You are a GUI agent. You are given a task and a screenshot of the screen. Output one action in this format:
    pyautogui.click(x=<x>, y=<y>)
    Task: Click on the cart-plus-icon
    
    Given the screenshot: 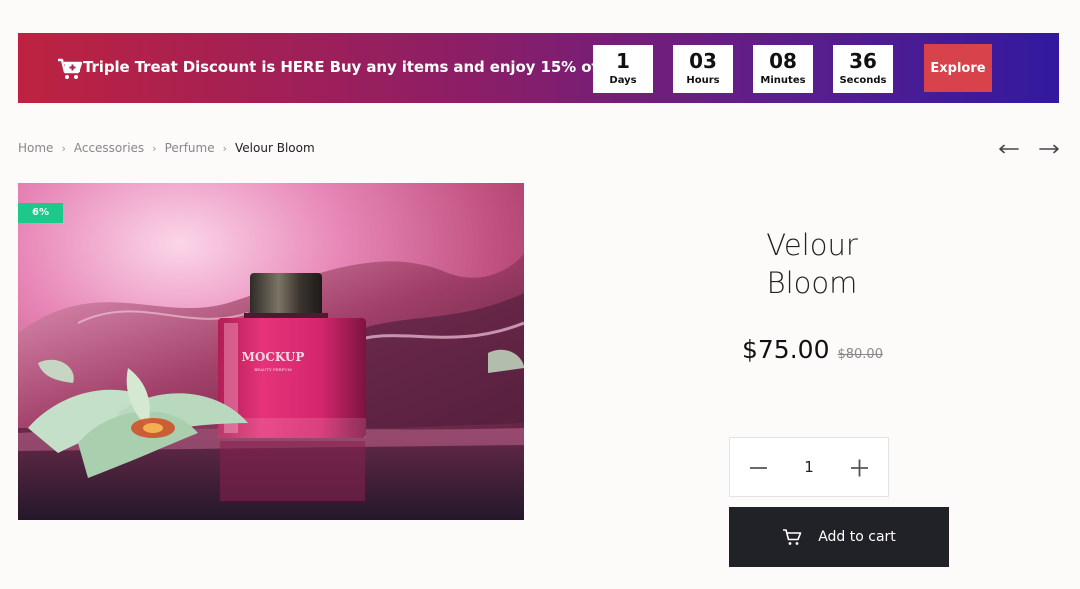 What is the action you would take?
    pyautogui.click(x=70, y=68)
    